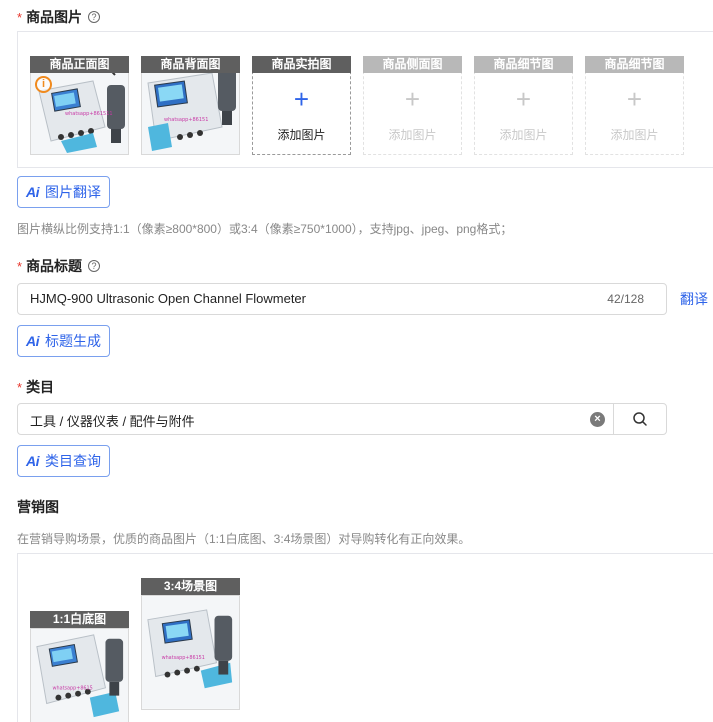 This screenshot has height=722, width=713. What do you see at coordinates (412, 64) in the screenshot?
I see `slot-tag: 商品侧面图` at bounding box center [412, 64].